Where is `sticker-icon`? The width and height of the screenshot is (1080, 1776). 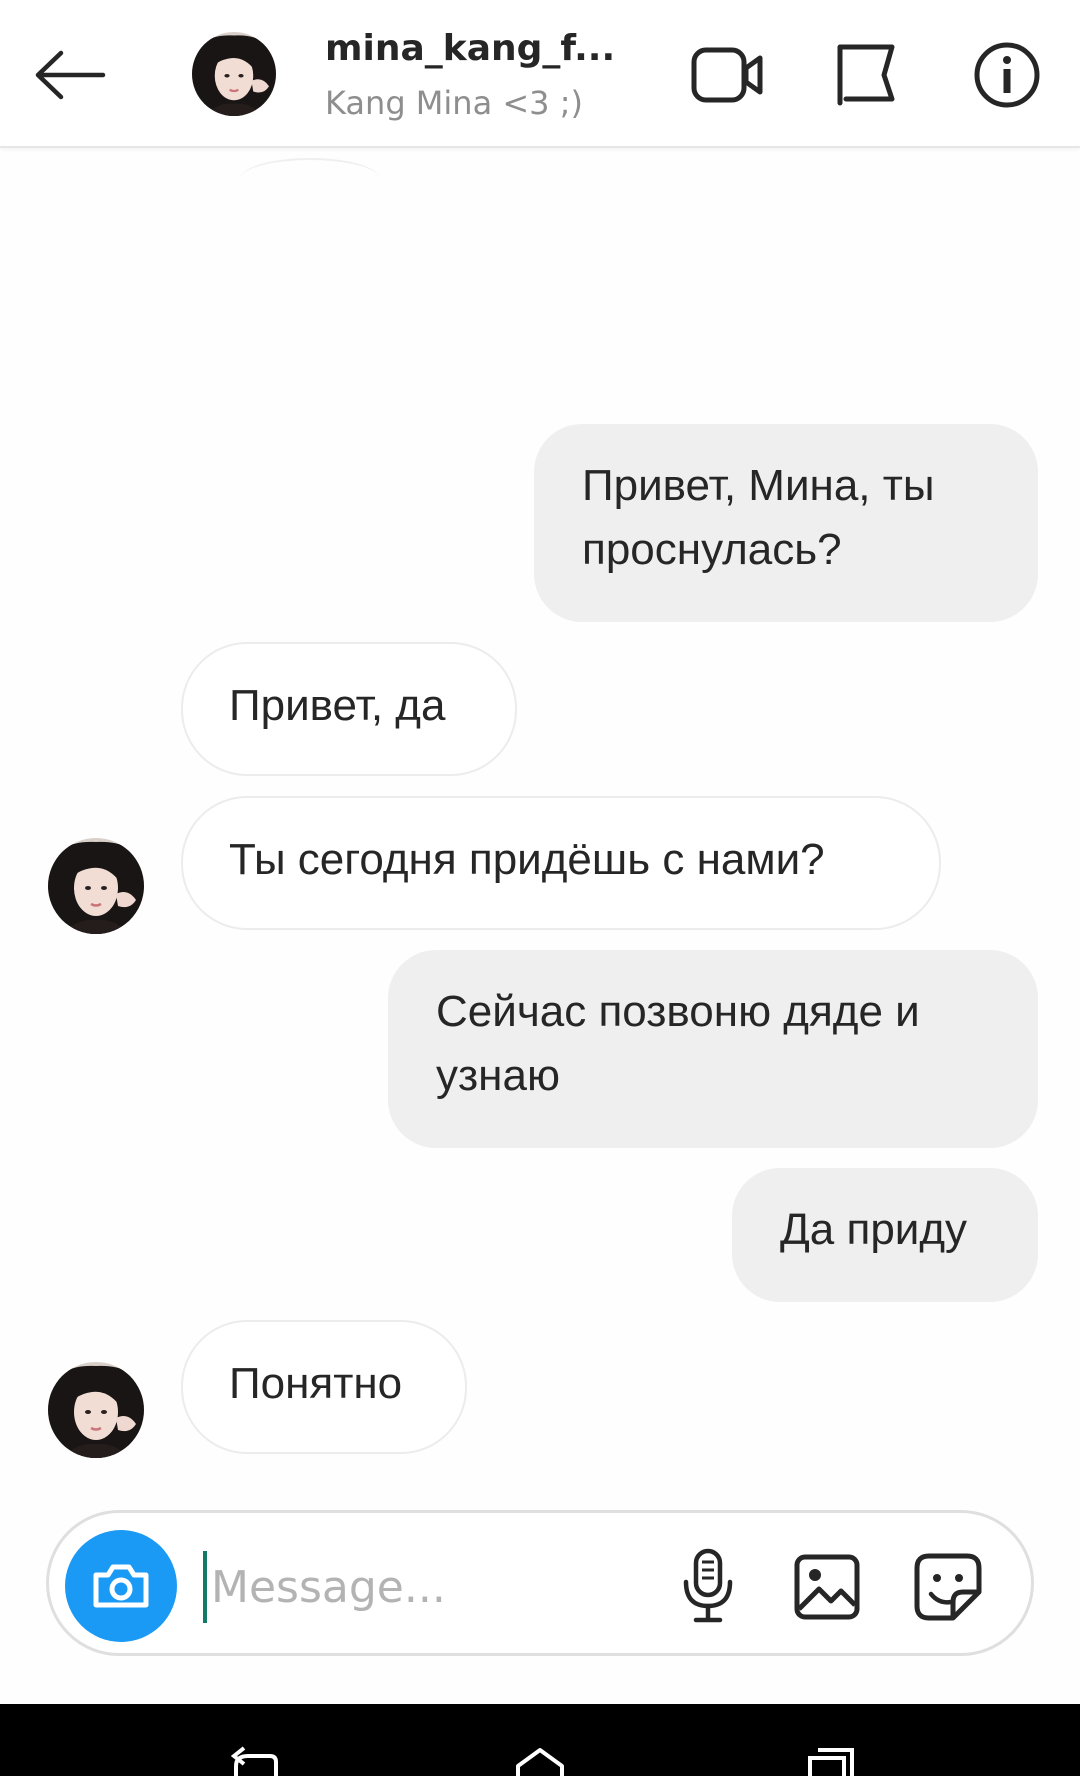 sticker-icon is located at coordinates (948, 1587).